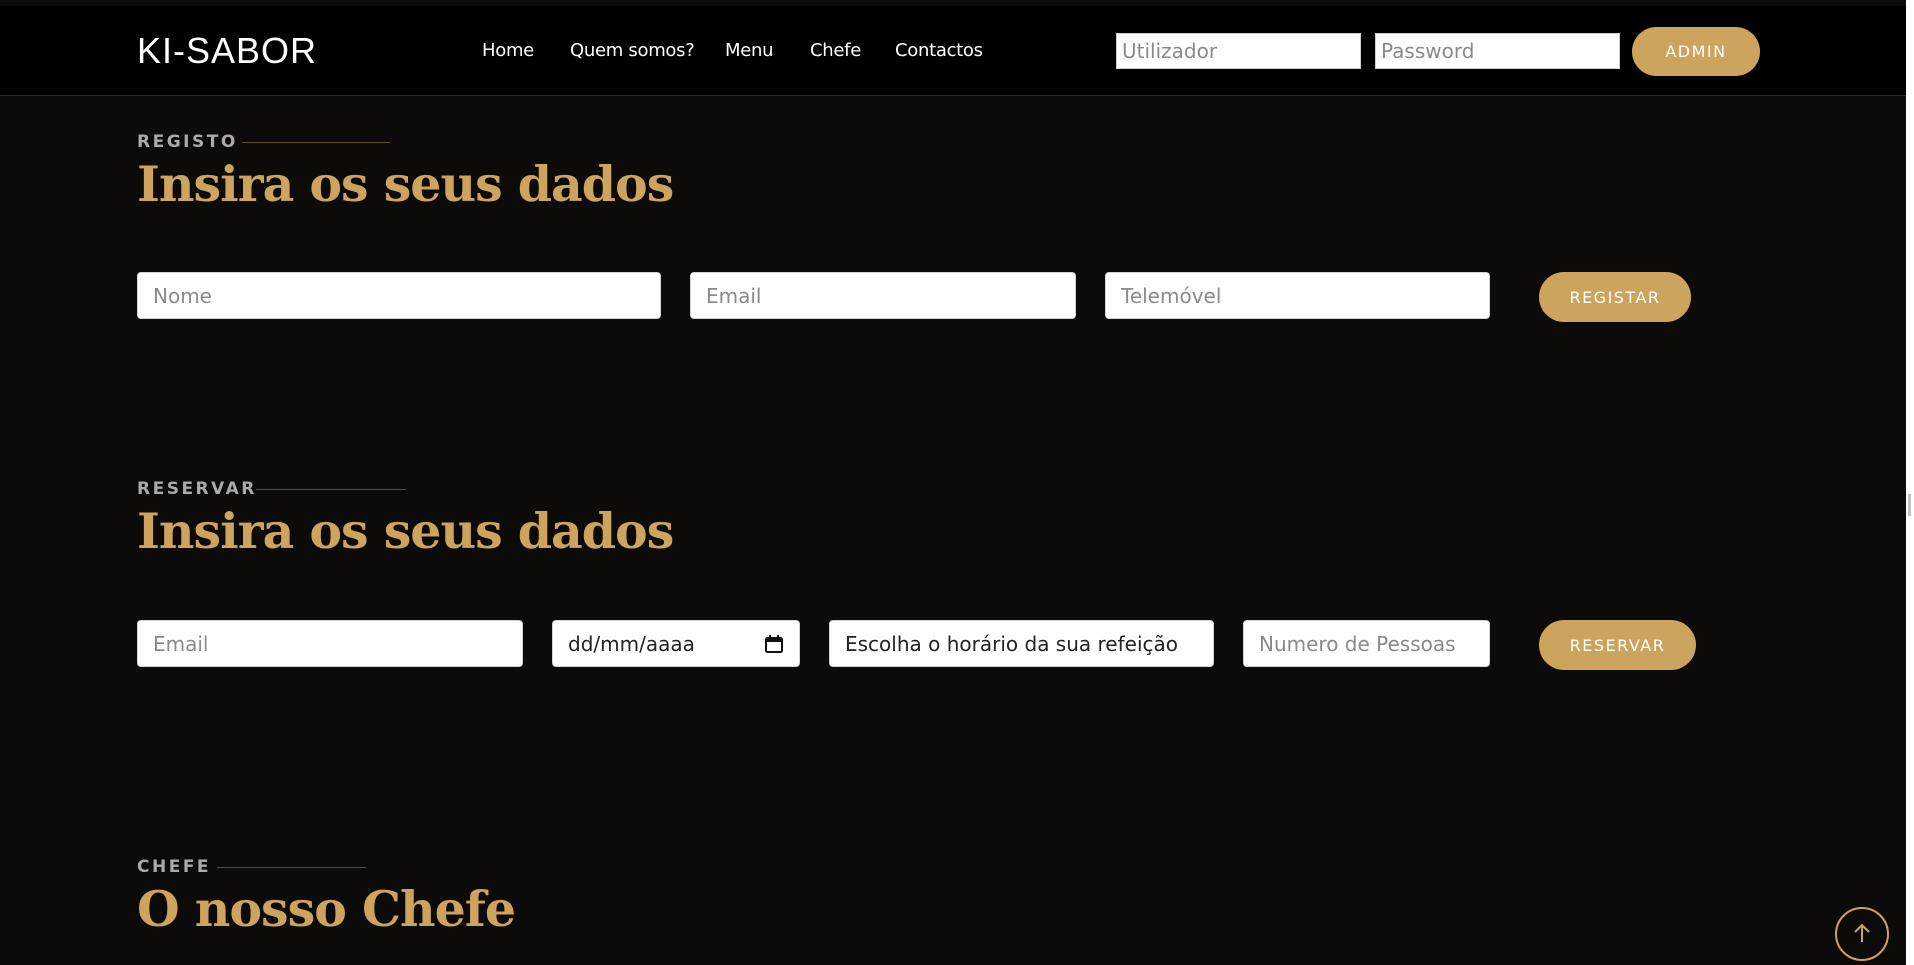 This screenshot has width=1914, height=965. I want to click on scrollbar-track, so click(1910, 482).